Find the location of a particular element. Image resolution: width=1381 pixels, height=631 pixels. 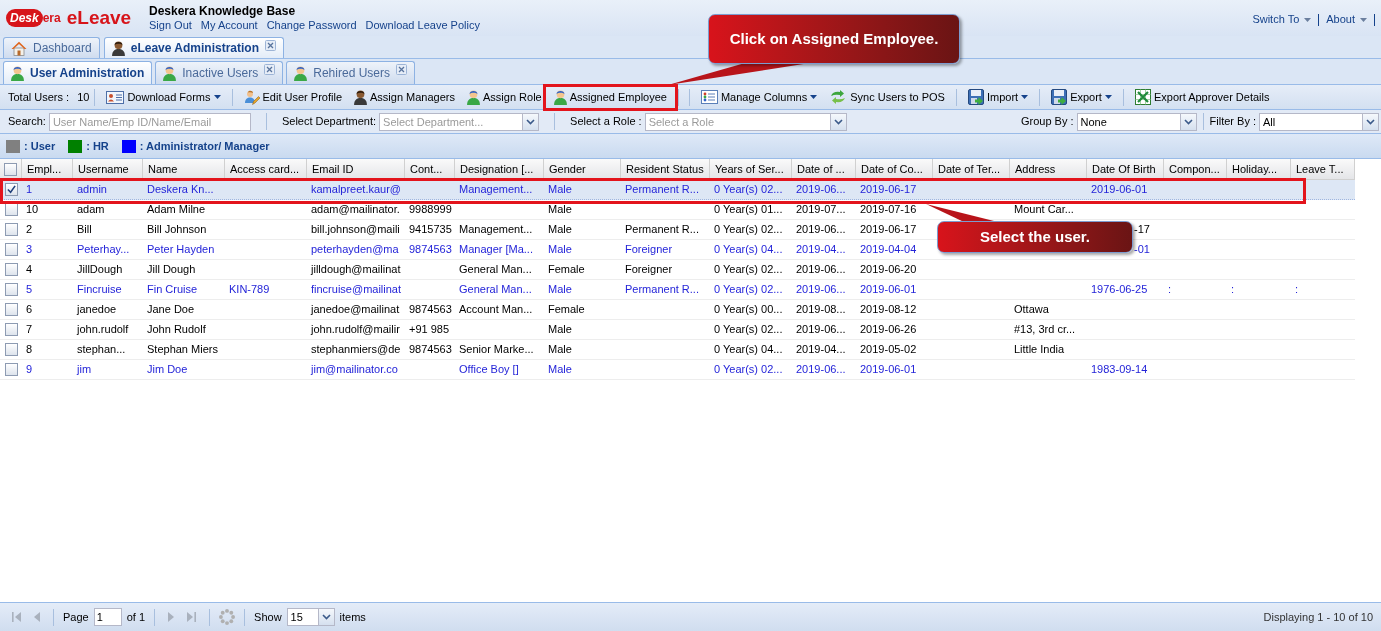

menu-button: About is located at coordinates (1346, 19).